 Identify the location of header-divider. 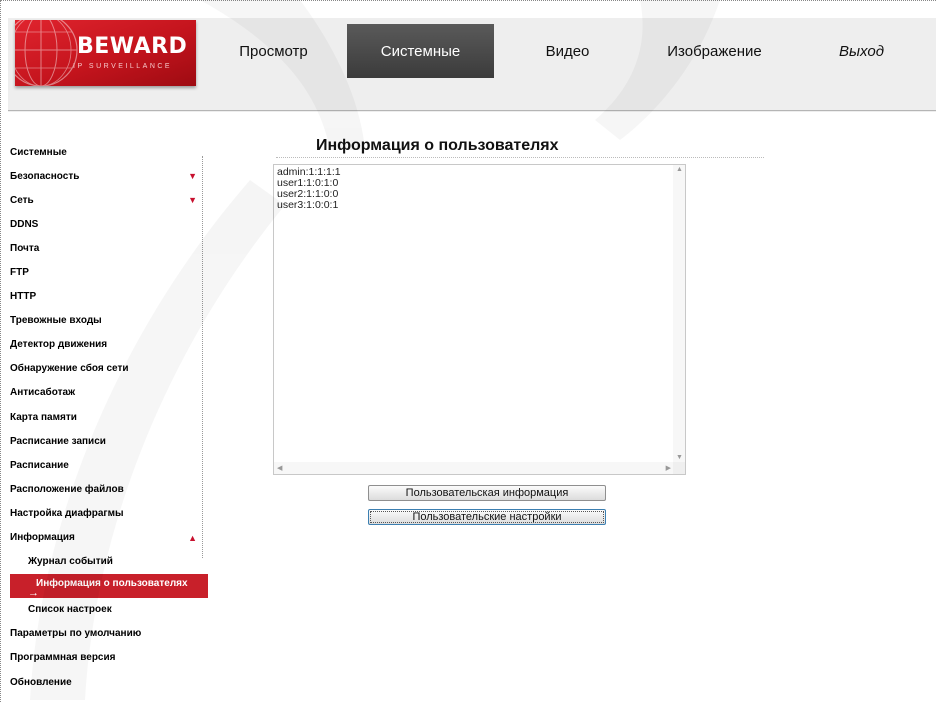
(472, 110).